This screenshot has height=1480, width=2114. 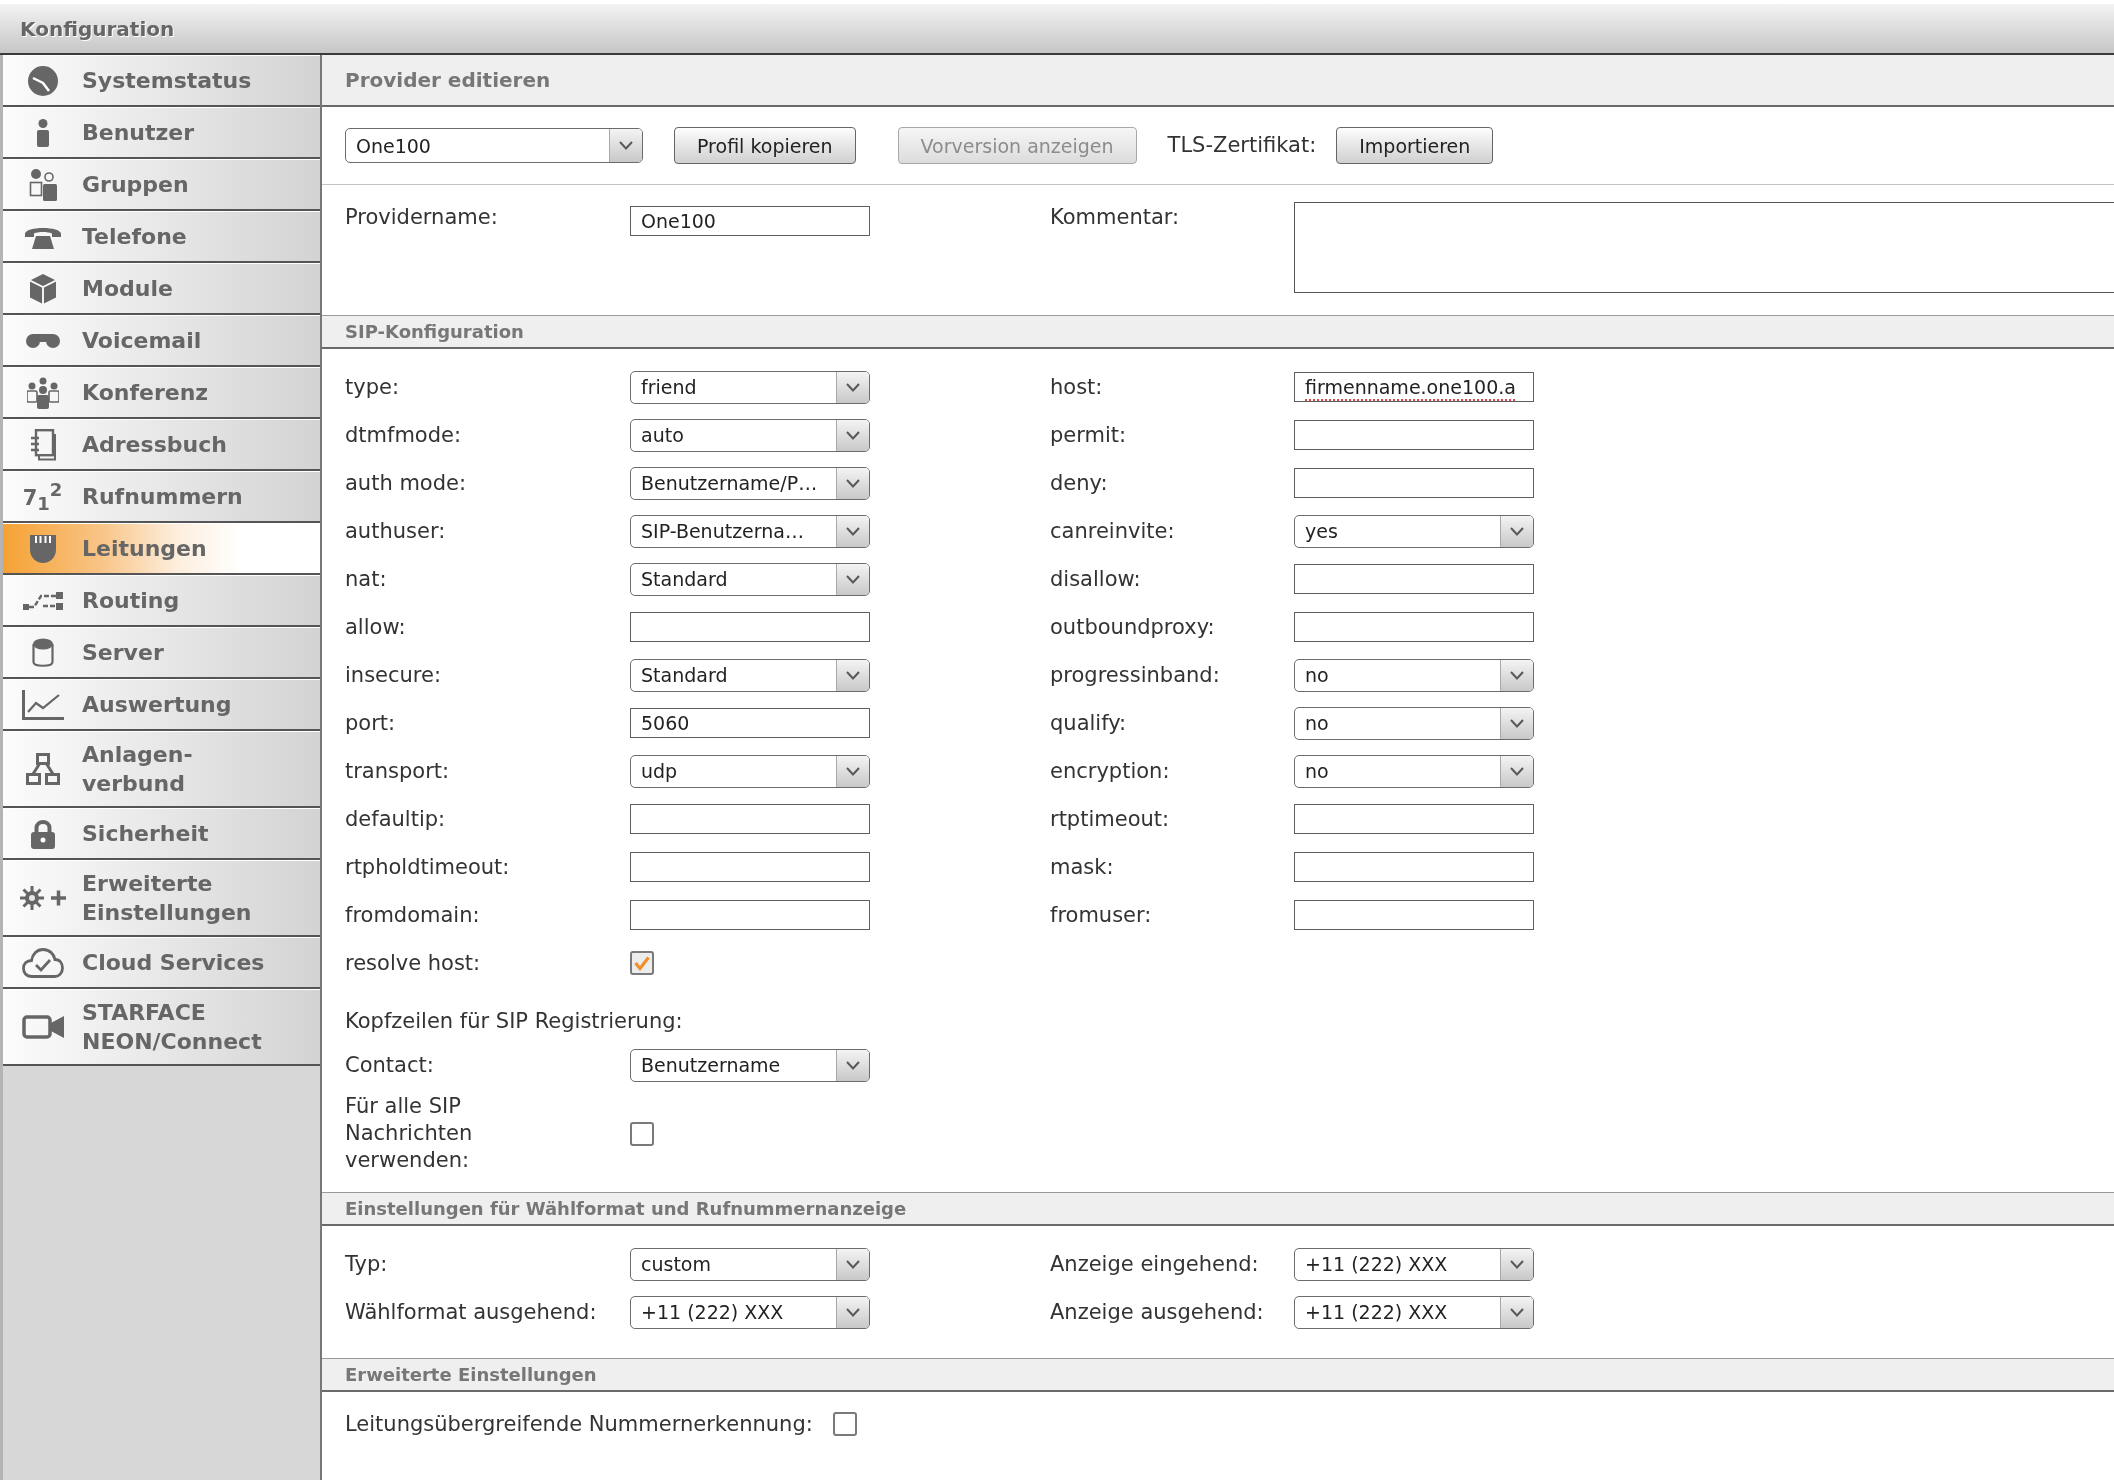 I want to click on field-label: progressinband:, so click(x=1135, y=675).